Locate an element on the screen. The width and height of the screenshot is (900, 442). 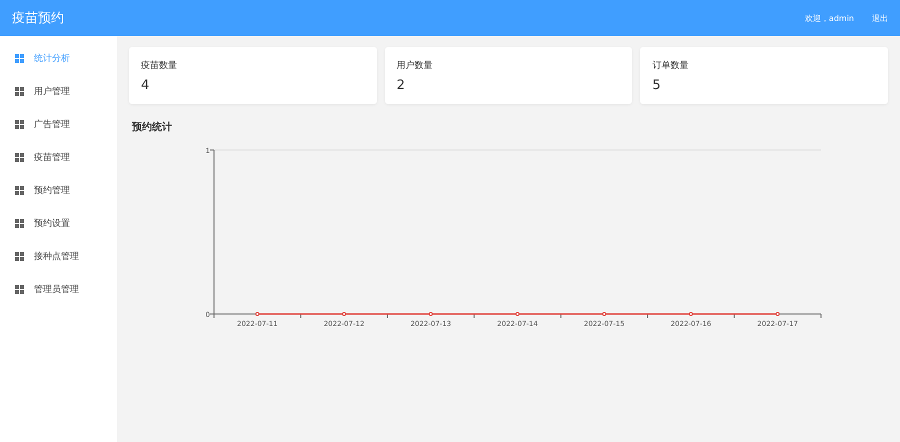
sidebar-item: 疫苗管理 is located at coordinates (58, 157).